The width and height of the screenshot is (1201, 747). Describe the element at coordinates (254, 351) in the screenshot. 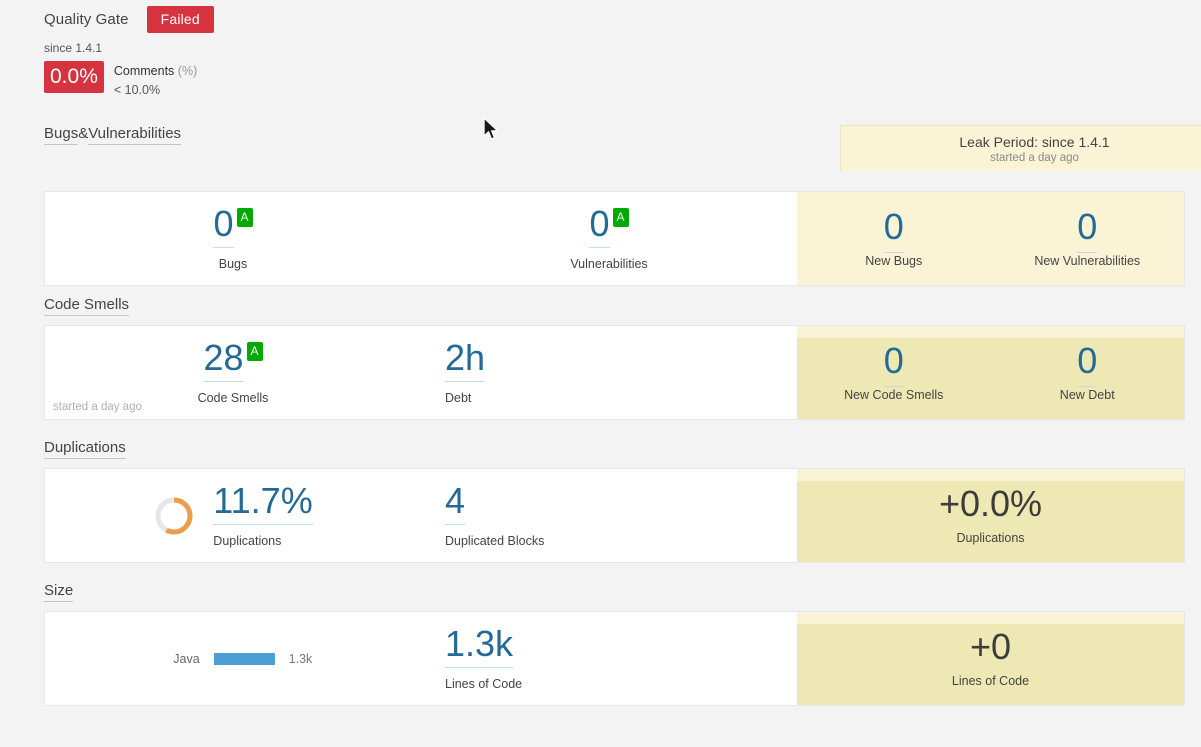

I see `rating-badge-code-smells: A` at that location.